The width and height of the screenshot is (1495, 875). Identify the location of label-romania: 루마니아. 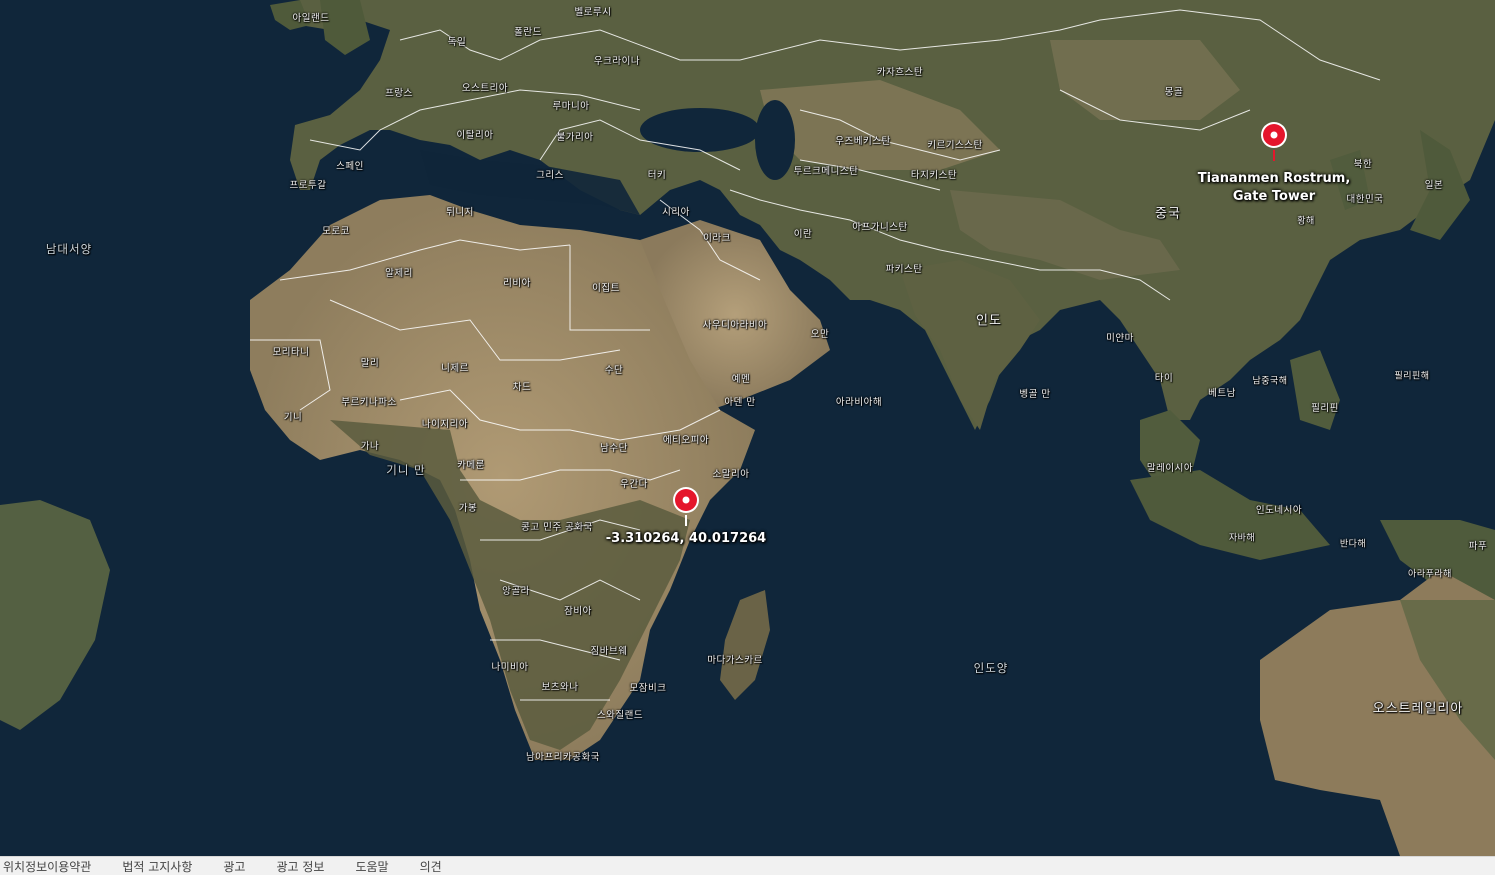
(571, 106).